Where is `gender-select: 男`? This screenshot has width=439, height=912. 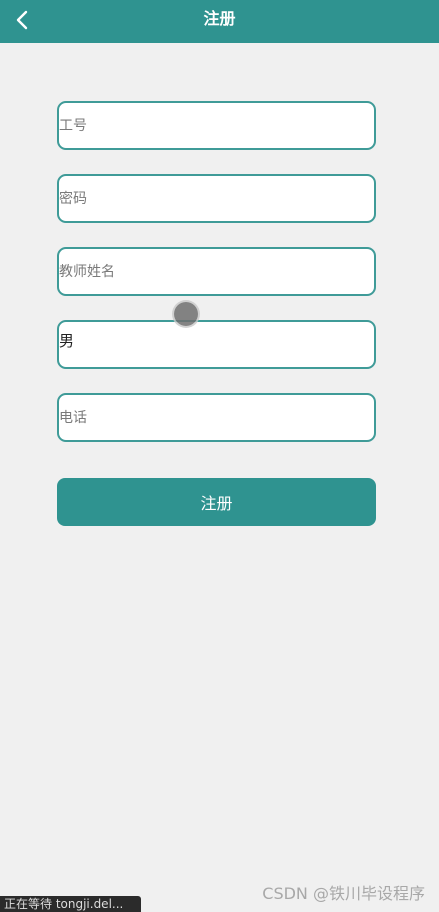
gender-select: 男 is located at coordinates (216, 344).